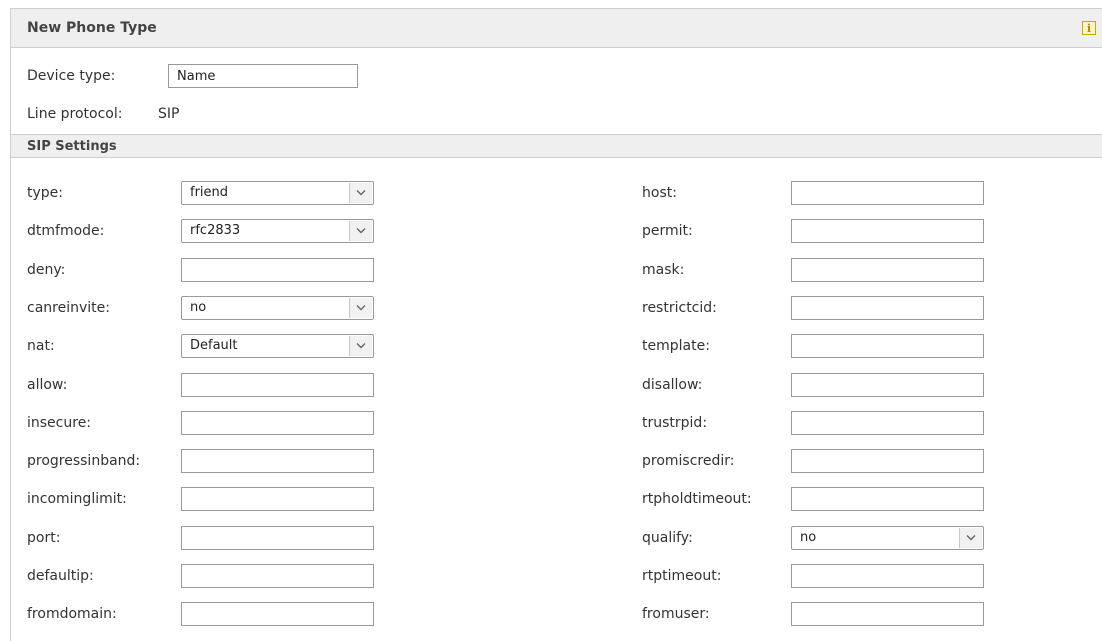 This screenshot has height=641, width=1102. What do you see at coordinates (667, 538) in the screenshot?
I see `qualify-label: qualify:` at bounding box center [667, 538].